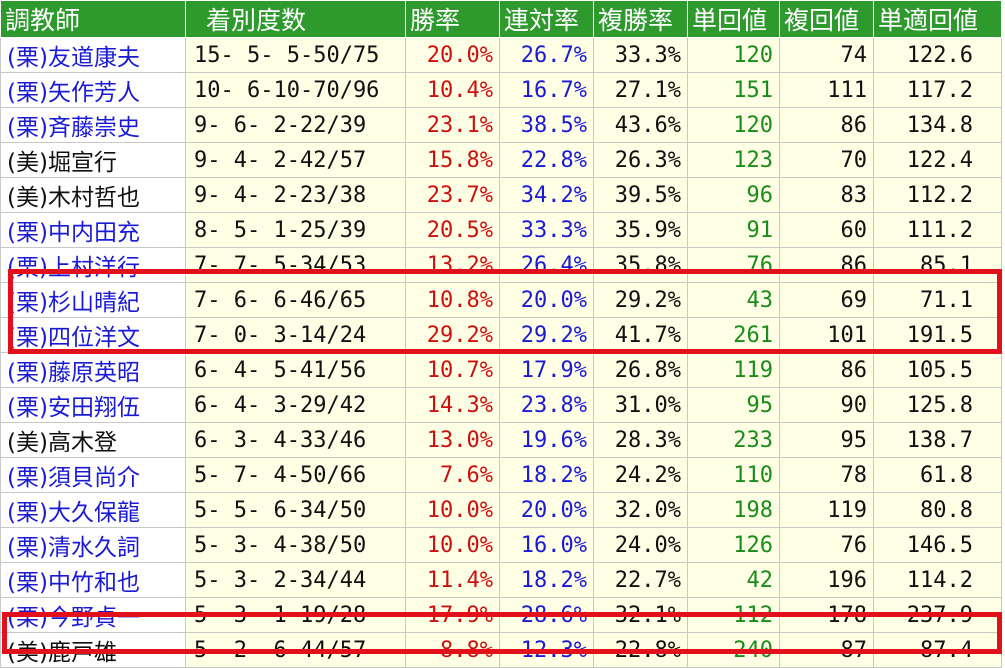  Describe the element at coordinates (452, 230) in the screenshot. I see `win-rate-cell: 20.5%` at that location.